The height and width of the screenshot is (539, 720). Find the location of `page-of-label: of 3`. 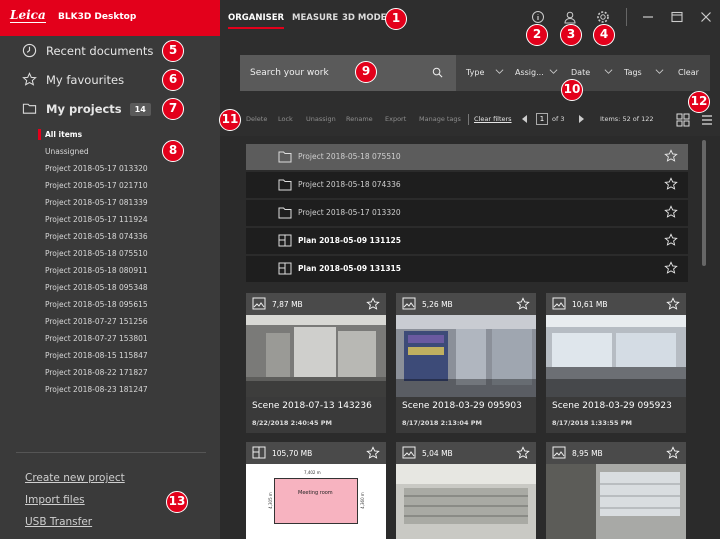

page-of-label: of 3 is located at coordinates (558, 119).